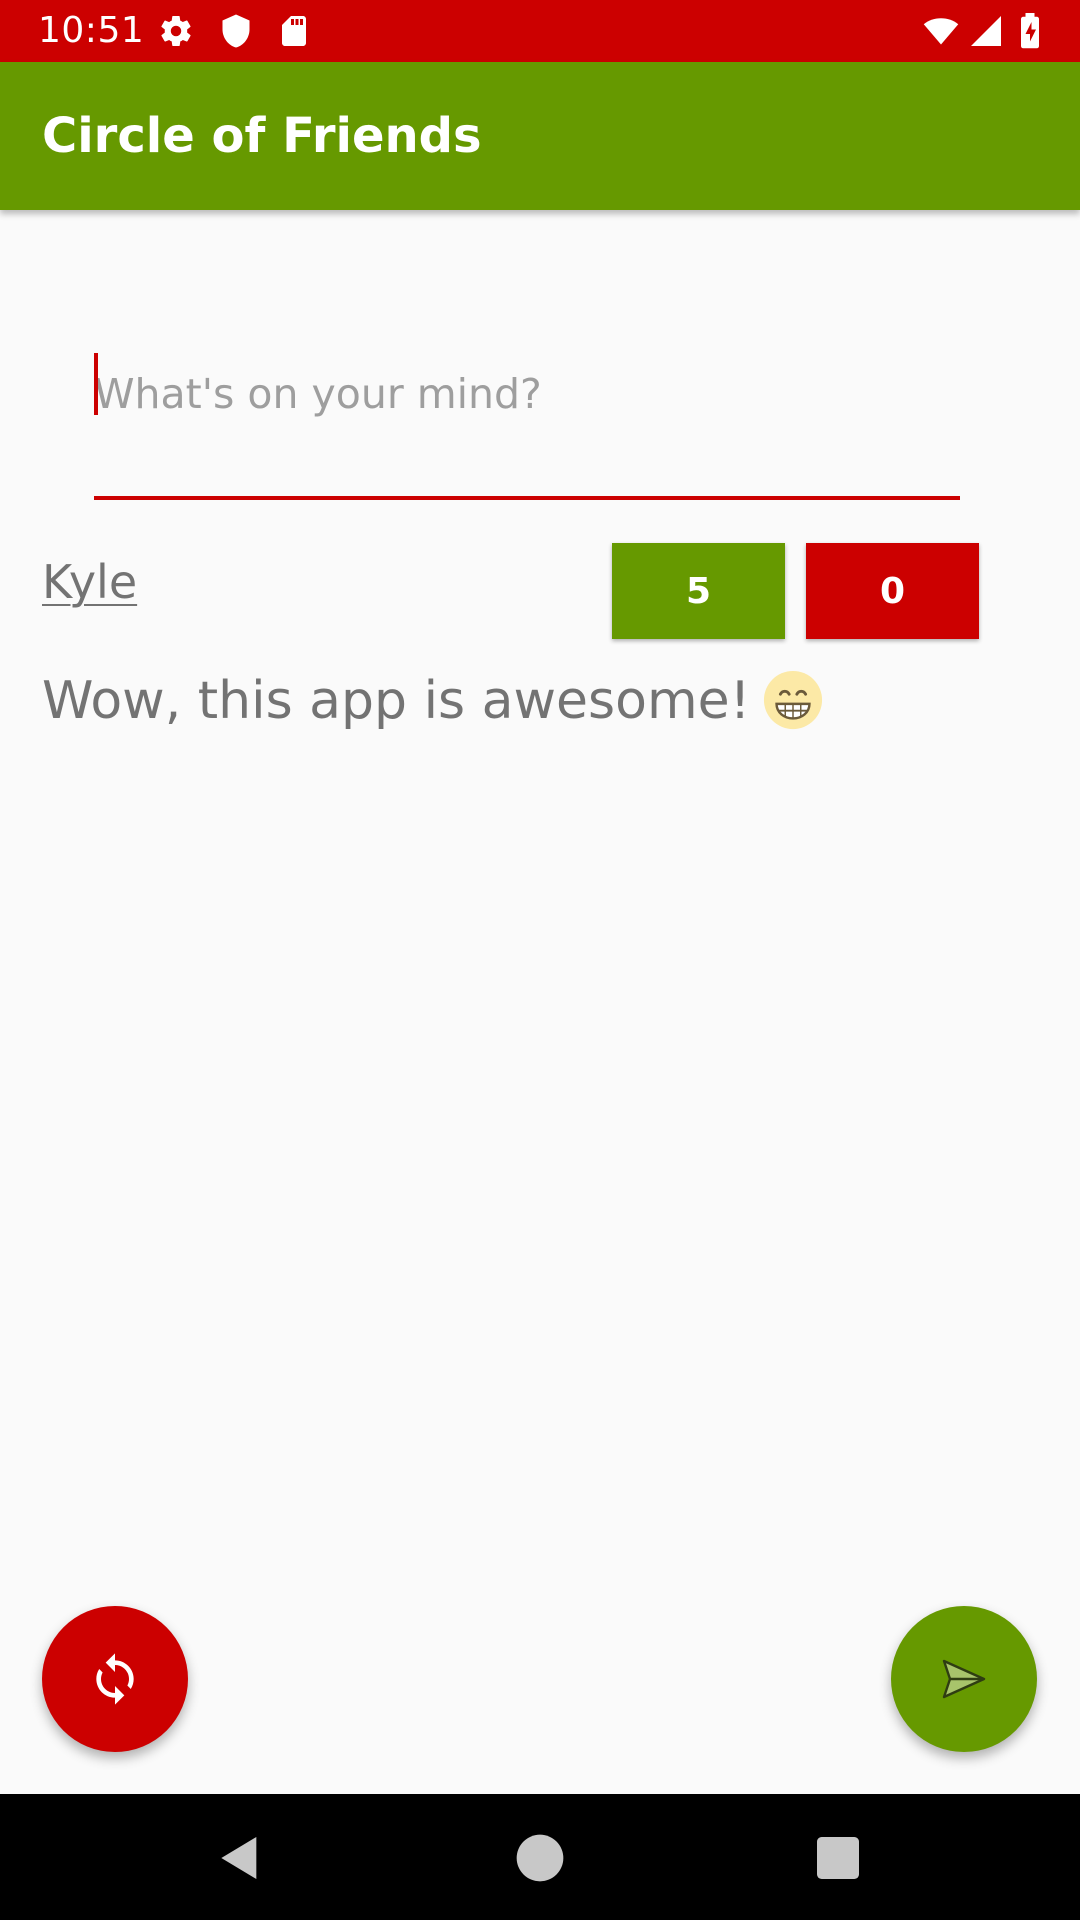 The width and height of the screenshot is (1080, 1920). I want to click on downvote-button: 0, so click(892, 591).